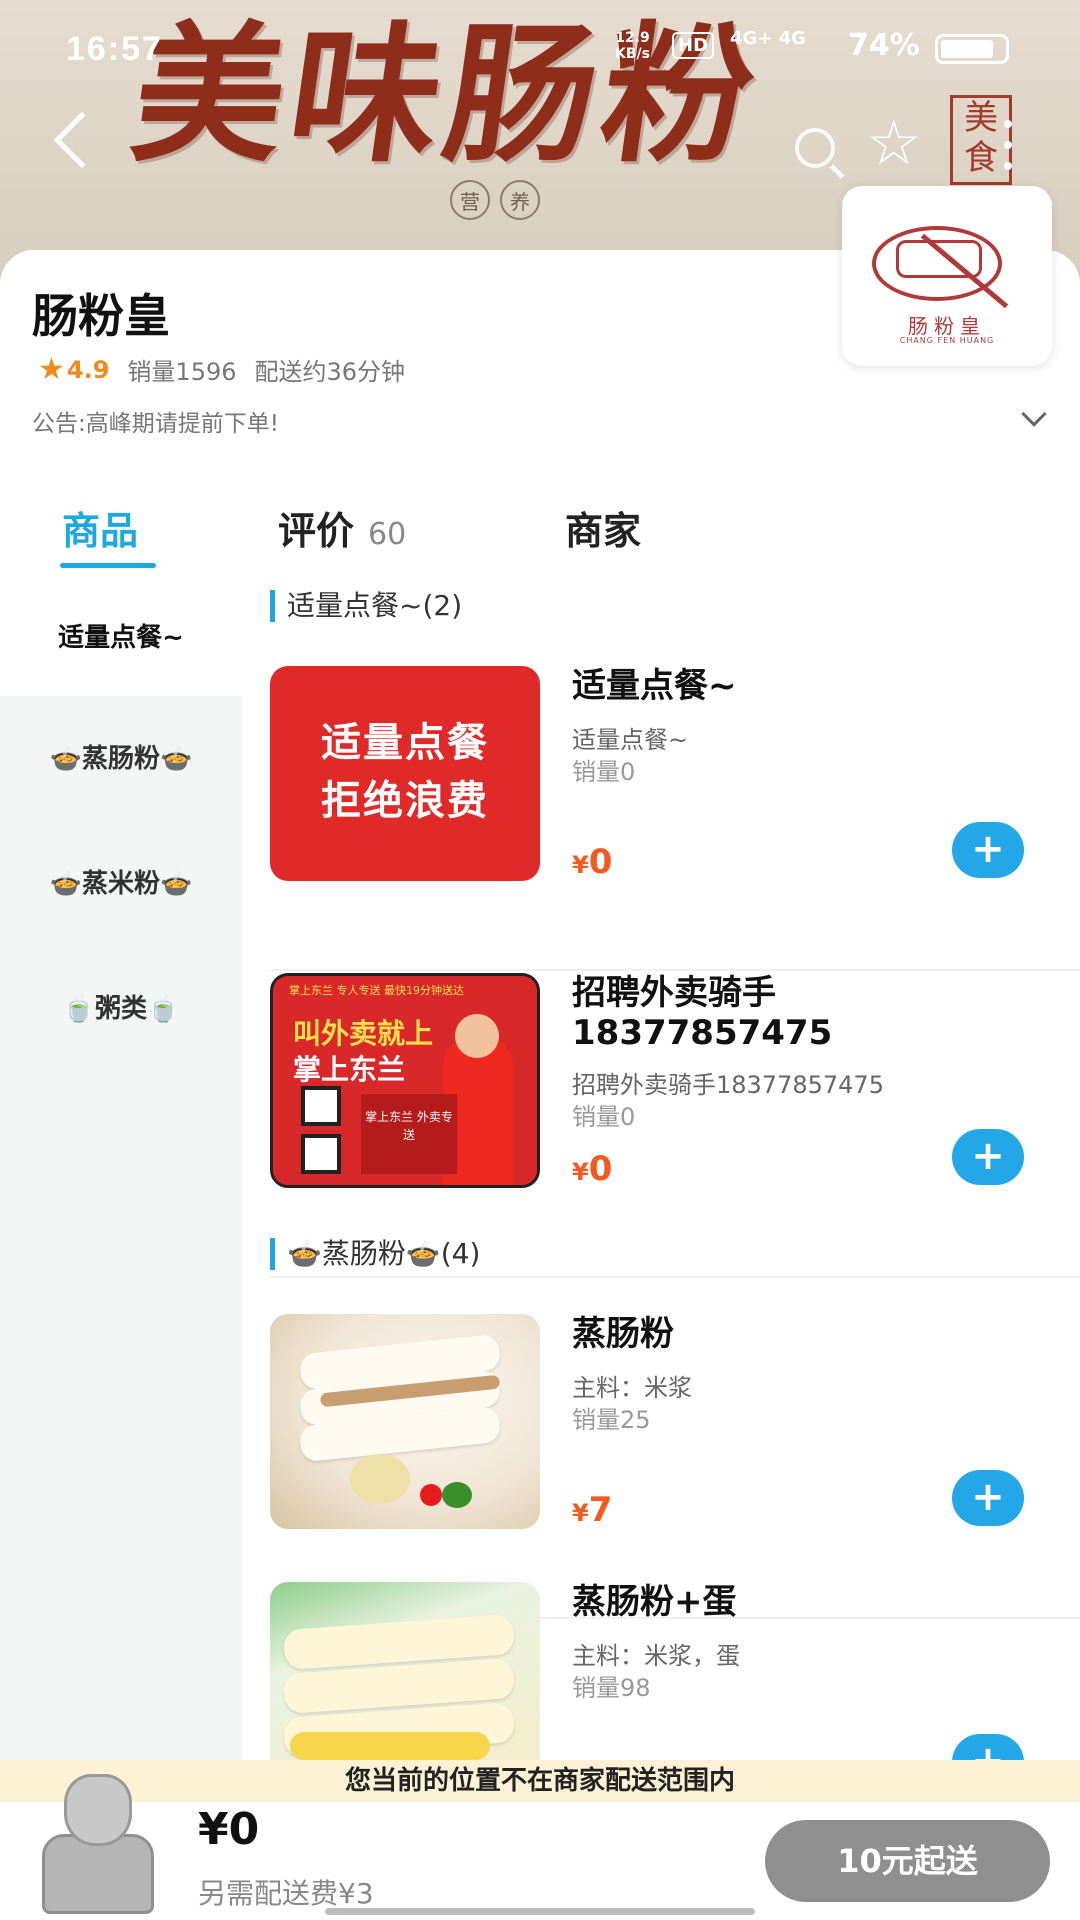  I want to click on sidebar-item-label: 适量点餐~, so click(121, 638).